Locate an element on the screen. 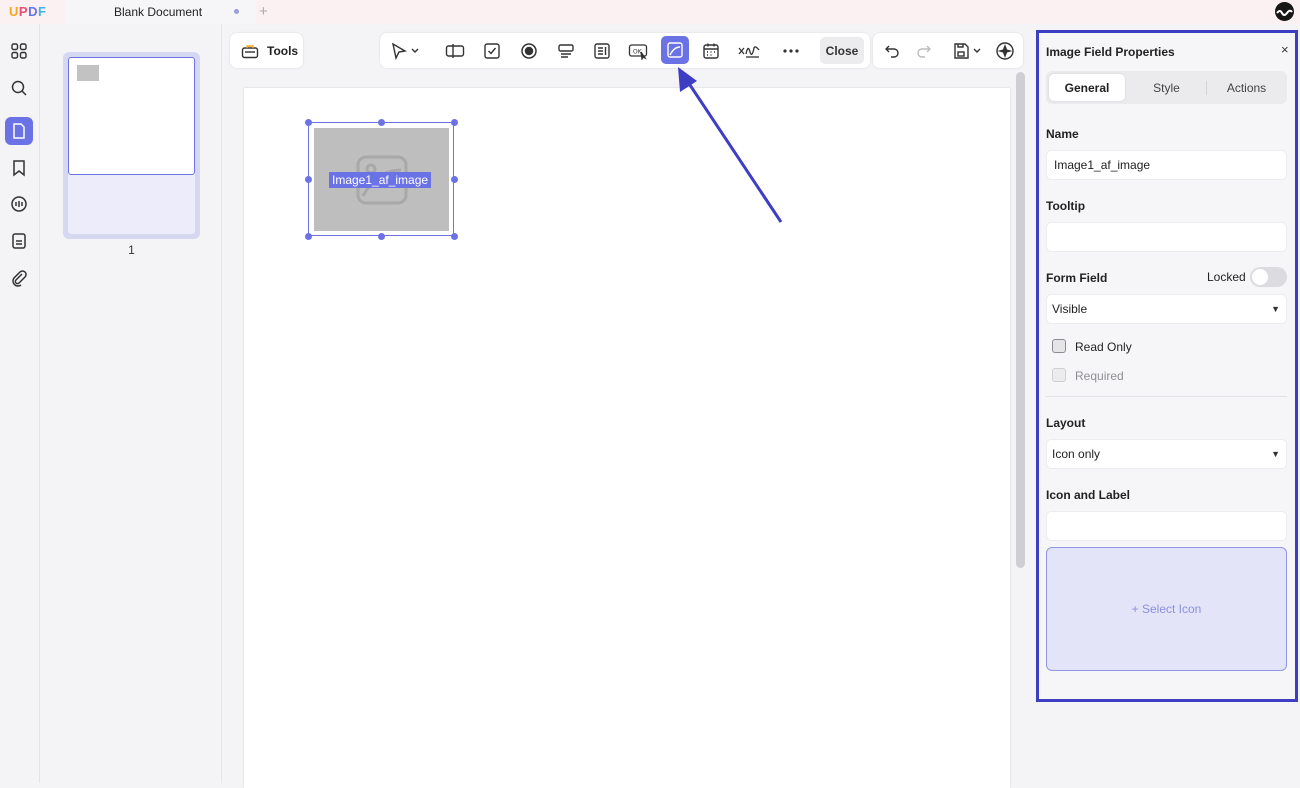 This screenshot has height=788, width=1300. undo-icon is located at coordinates (892, 51).